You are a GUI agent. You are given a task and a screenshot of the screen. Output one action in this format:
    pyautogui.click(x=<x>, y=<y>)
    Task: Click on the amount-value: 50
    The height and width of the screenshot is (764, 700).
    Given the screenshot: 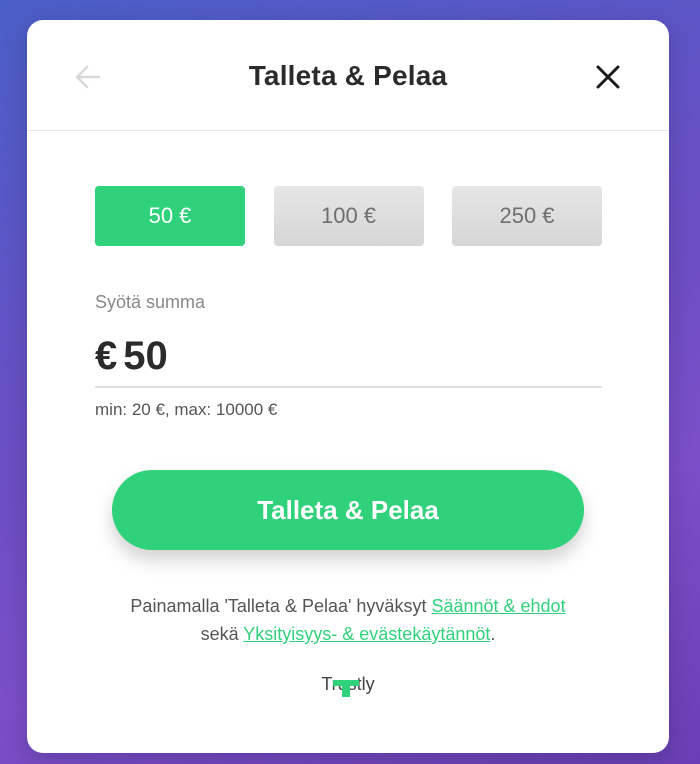 What is the action you would take?
    pyautogui.click(x=145, y=355)
    